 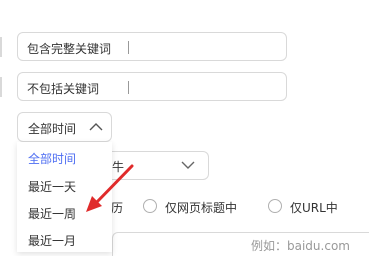 What do you see at coordinates (110, 188) in the screenshot?
I see `annotation-arrow-icon` at bounding box center [110, 188].